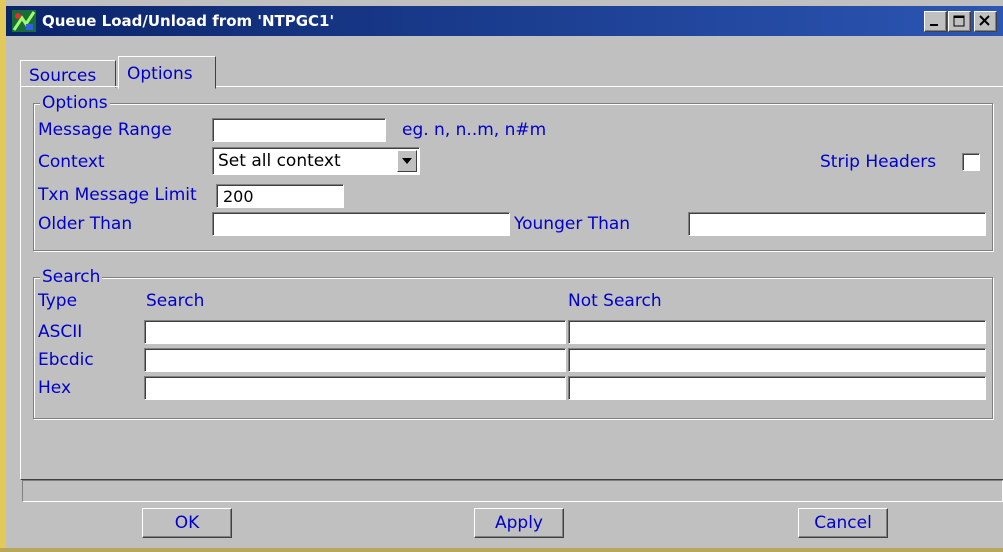  What do you see at coordinates (572, 224) in the screenshot?
I see `younger-than-label: Younger Than` at bounding box center [572, 224].